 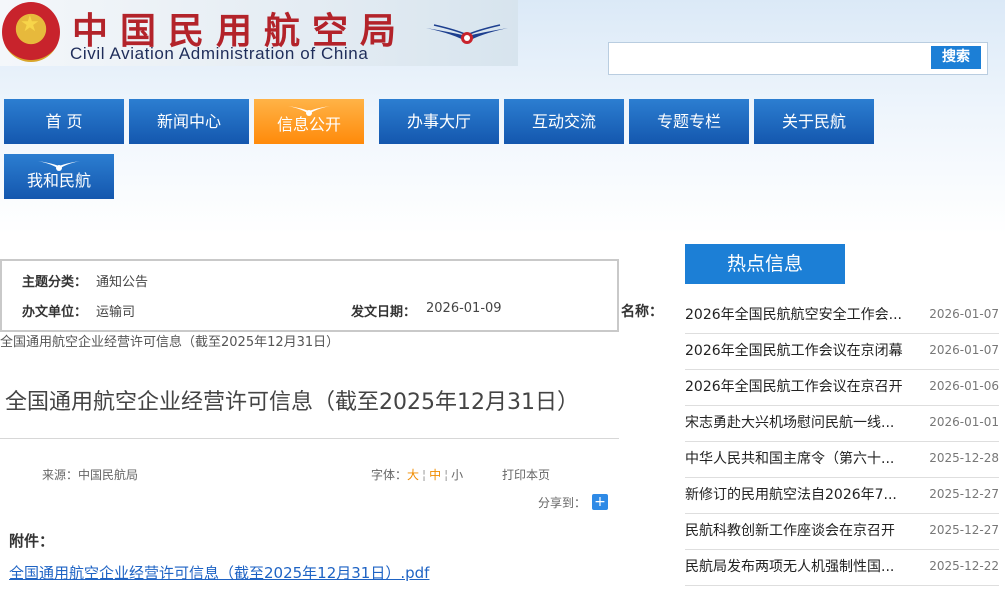 I want to click on nav-item-me-and-aviation: 我和民航, so click(x=59, y=176).